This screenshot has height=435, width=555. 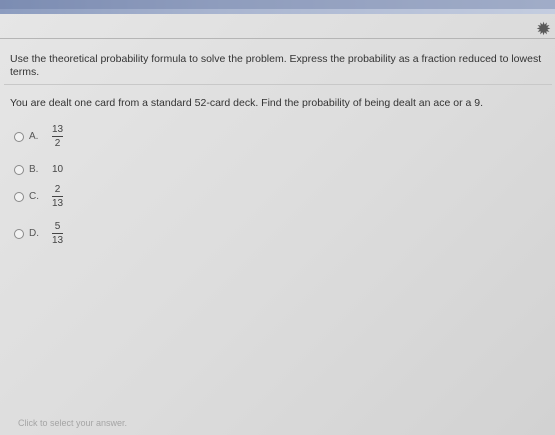 I want to click on numerator: 2, so click(x=57, y=189).